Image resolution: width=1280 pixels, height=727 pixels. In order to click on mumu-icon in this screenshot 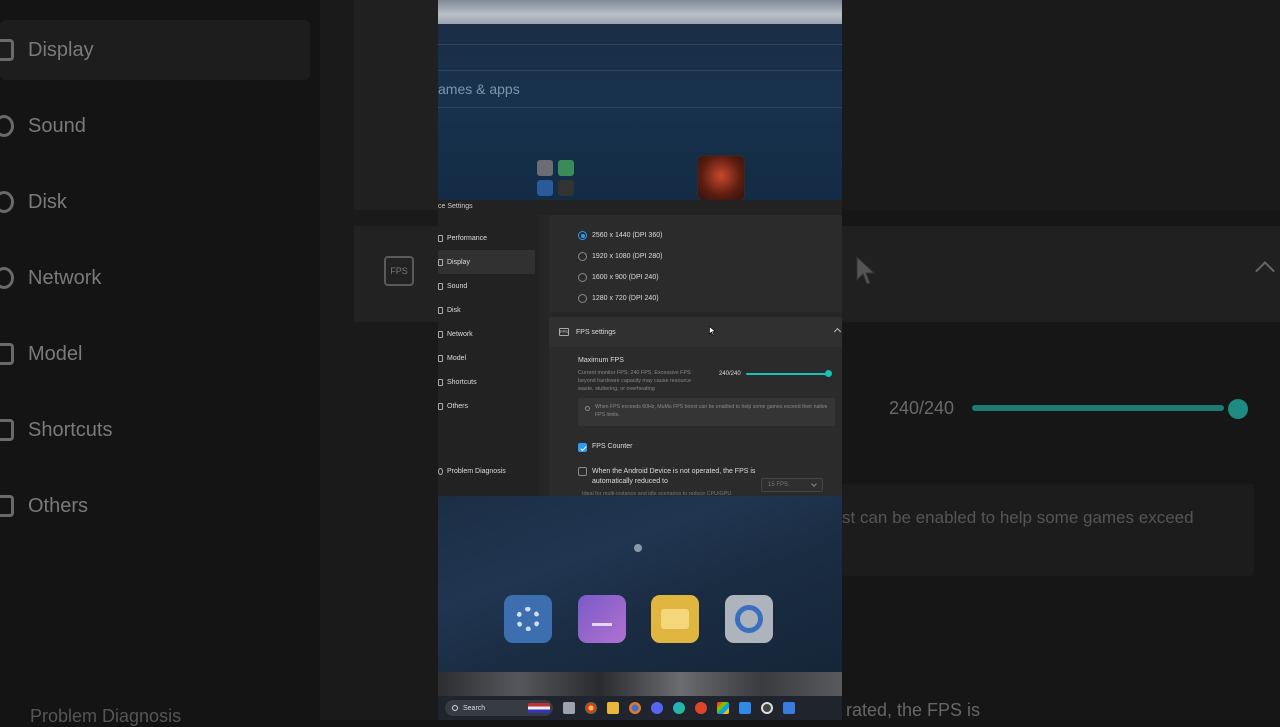, I will do `click(745, 708)`.